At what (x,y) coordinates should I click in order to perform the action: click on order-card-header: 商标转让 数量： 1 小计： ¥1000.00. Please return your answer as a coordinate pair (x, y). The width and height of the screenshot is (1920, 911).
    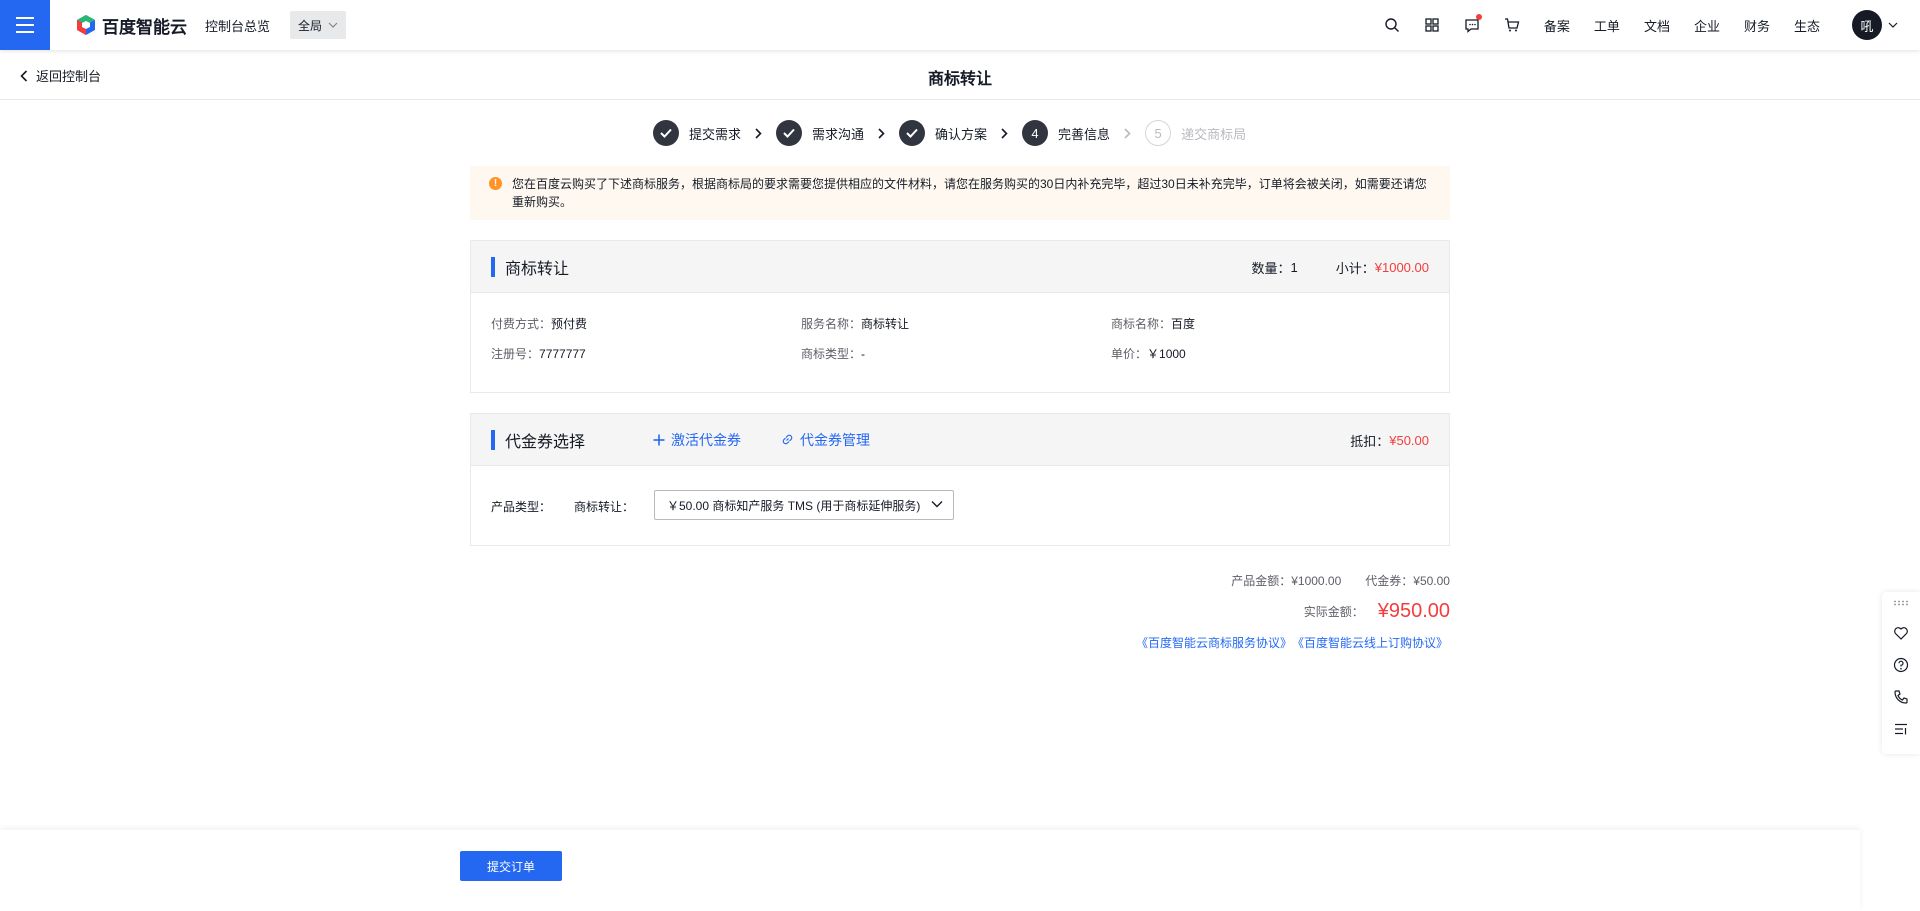
    Looking at the image, I should click on (960, 267).